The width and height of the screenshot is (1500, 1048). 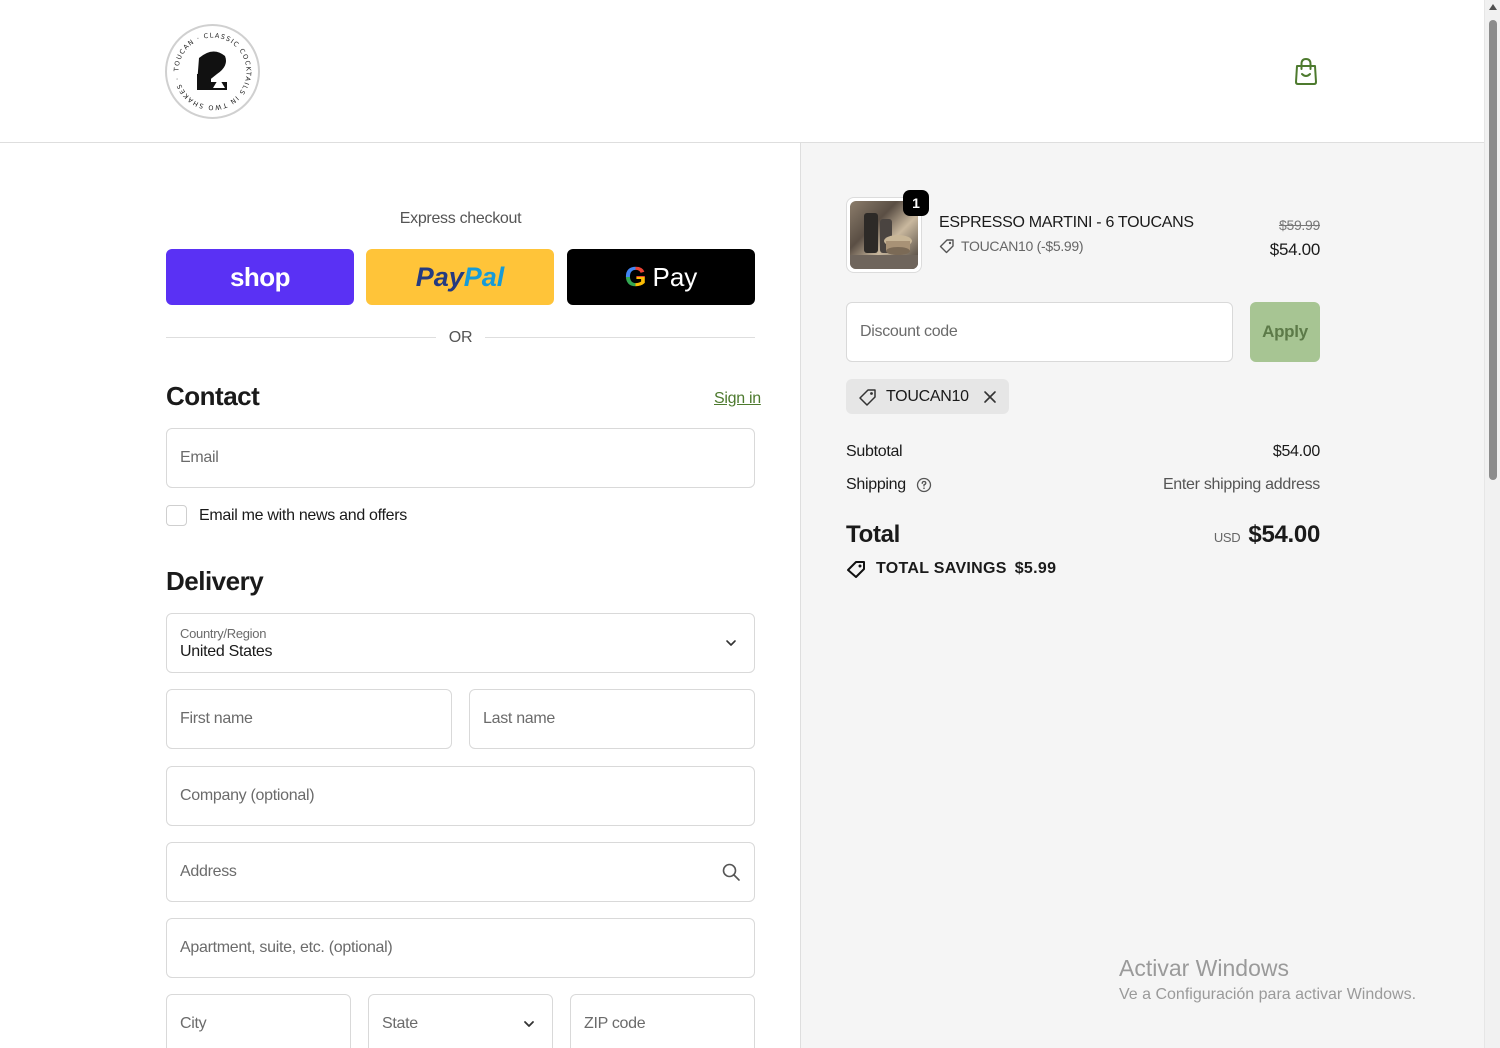 What do you see at coordinates (1035, 568) in the screenshot?
I see `savings-value: $5.99` at bounding box center [1035, 568].